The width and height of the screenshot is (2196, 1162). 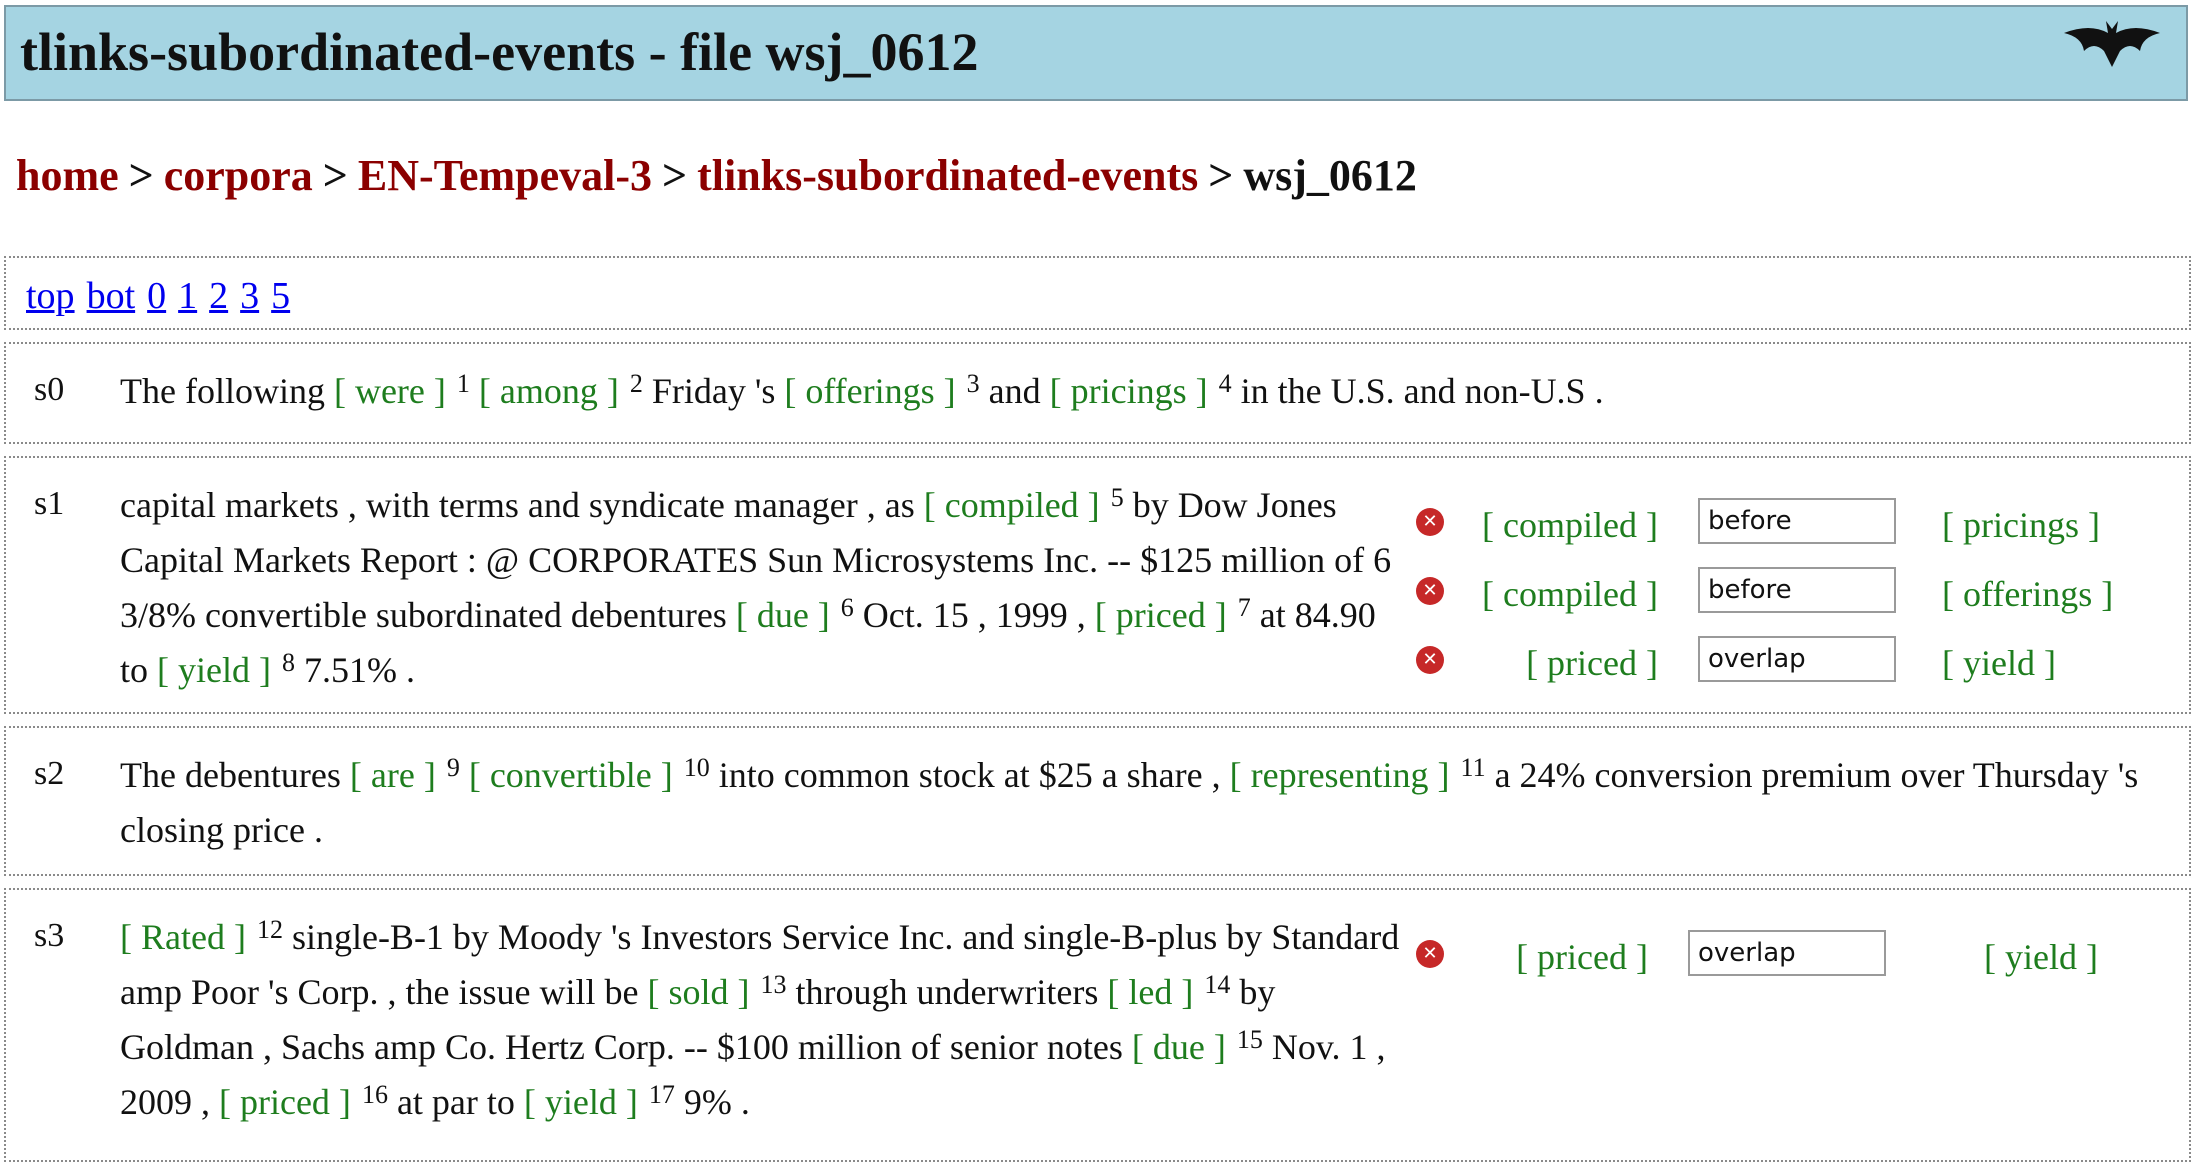 What do you see at coordinates (288, 662) in the screenshot?
I see `event-index: 8` at bounding box center [288, 662].